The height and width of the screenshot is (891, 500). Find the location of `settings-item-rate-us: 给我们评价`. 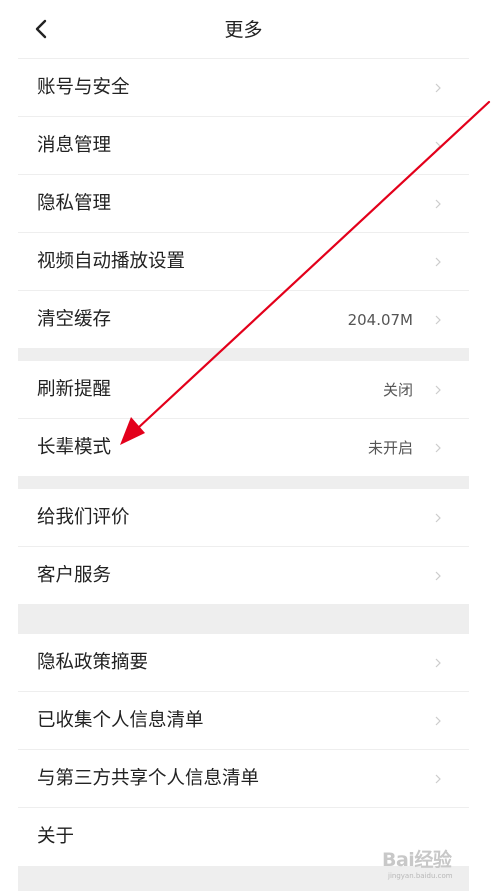

settings-item-rate-us: 给我们评价 is located at coordinates (243, 518).